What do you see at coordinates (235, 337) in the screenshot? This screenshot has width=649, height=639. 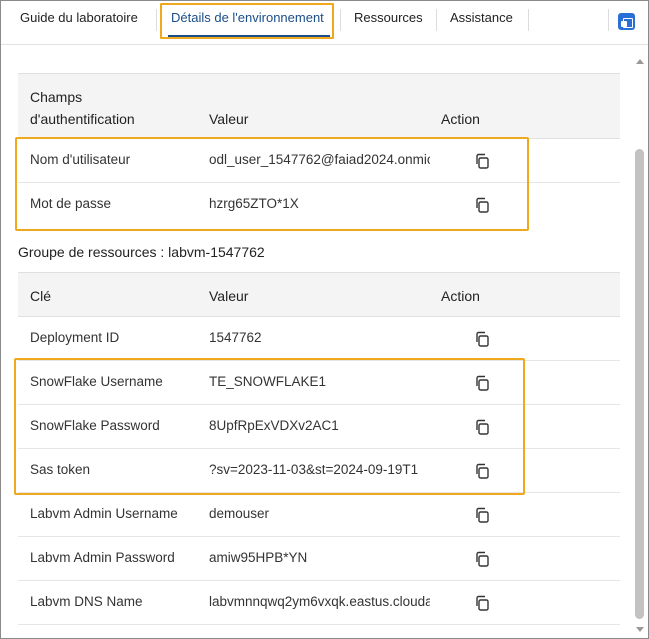 I see `row-value: 1547762` at bounding box center [235, 337].